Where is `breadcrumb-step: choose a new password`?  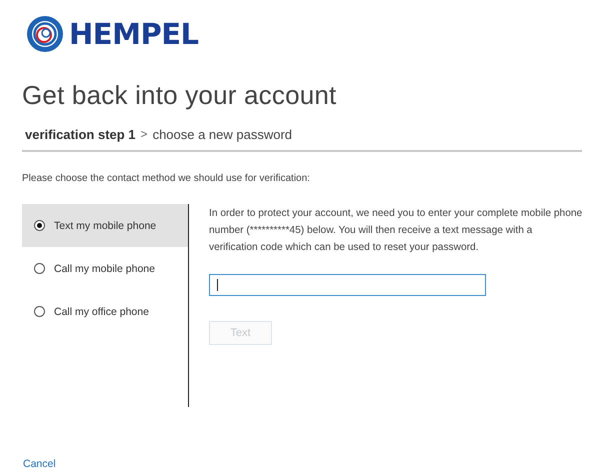
breadcrumb-step: choose a new password is located at coordinates (222, 134).